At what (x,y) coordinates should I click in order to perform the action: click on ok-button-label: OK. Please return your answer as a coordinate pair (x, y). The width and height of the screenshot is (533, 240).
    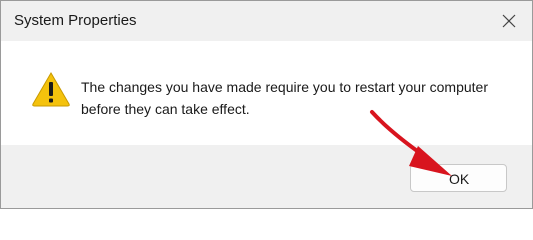
    Looking at the image, I should click on (459, 179).